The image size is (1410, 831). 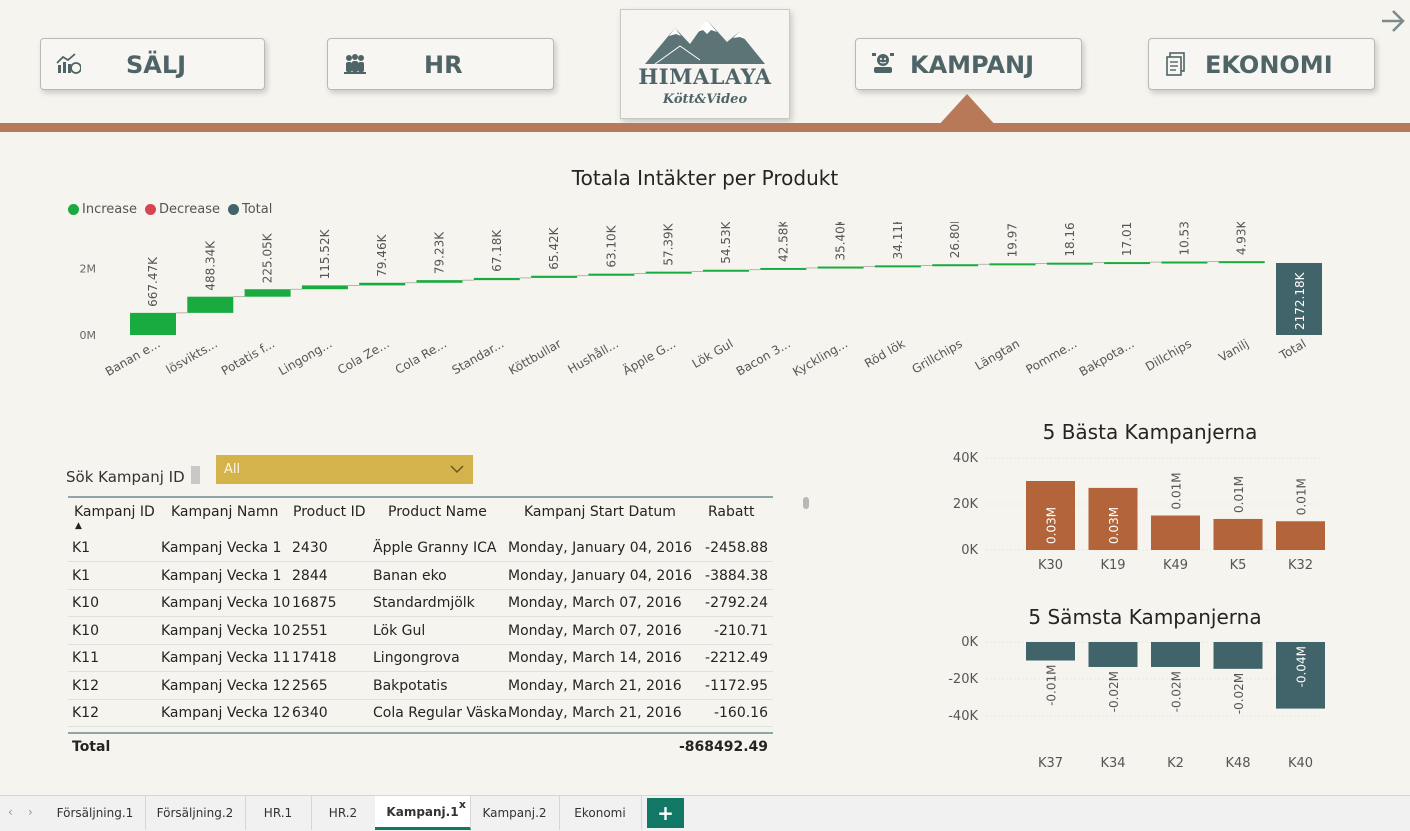 What do you see at coordinates (1052, 685) in the screenshot?
I see `data-label: -0.01M` at bounding box center [1052, 685].